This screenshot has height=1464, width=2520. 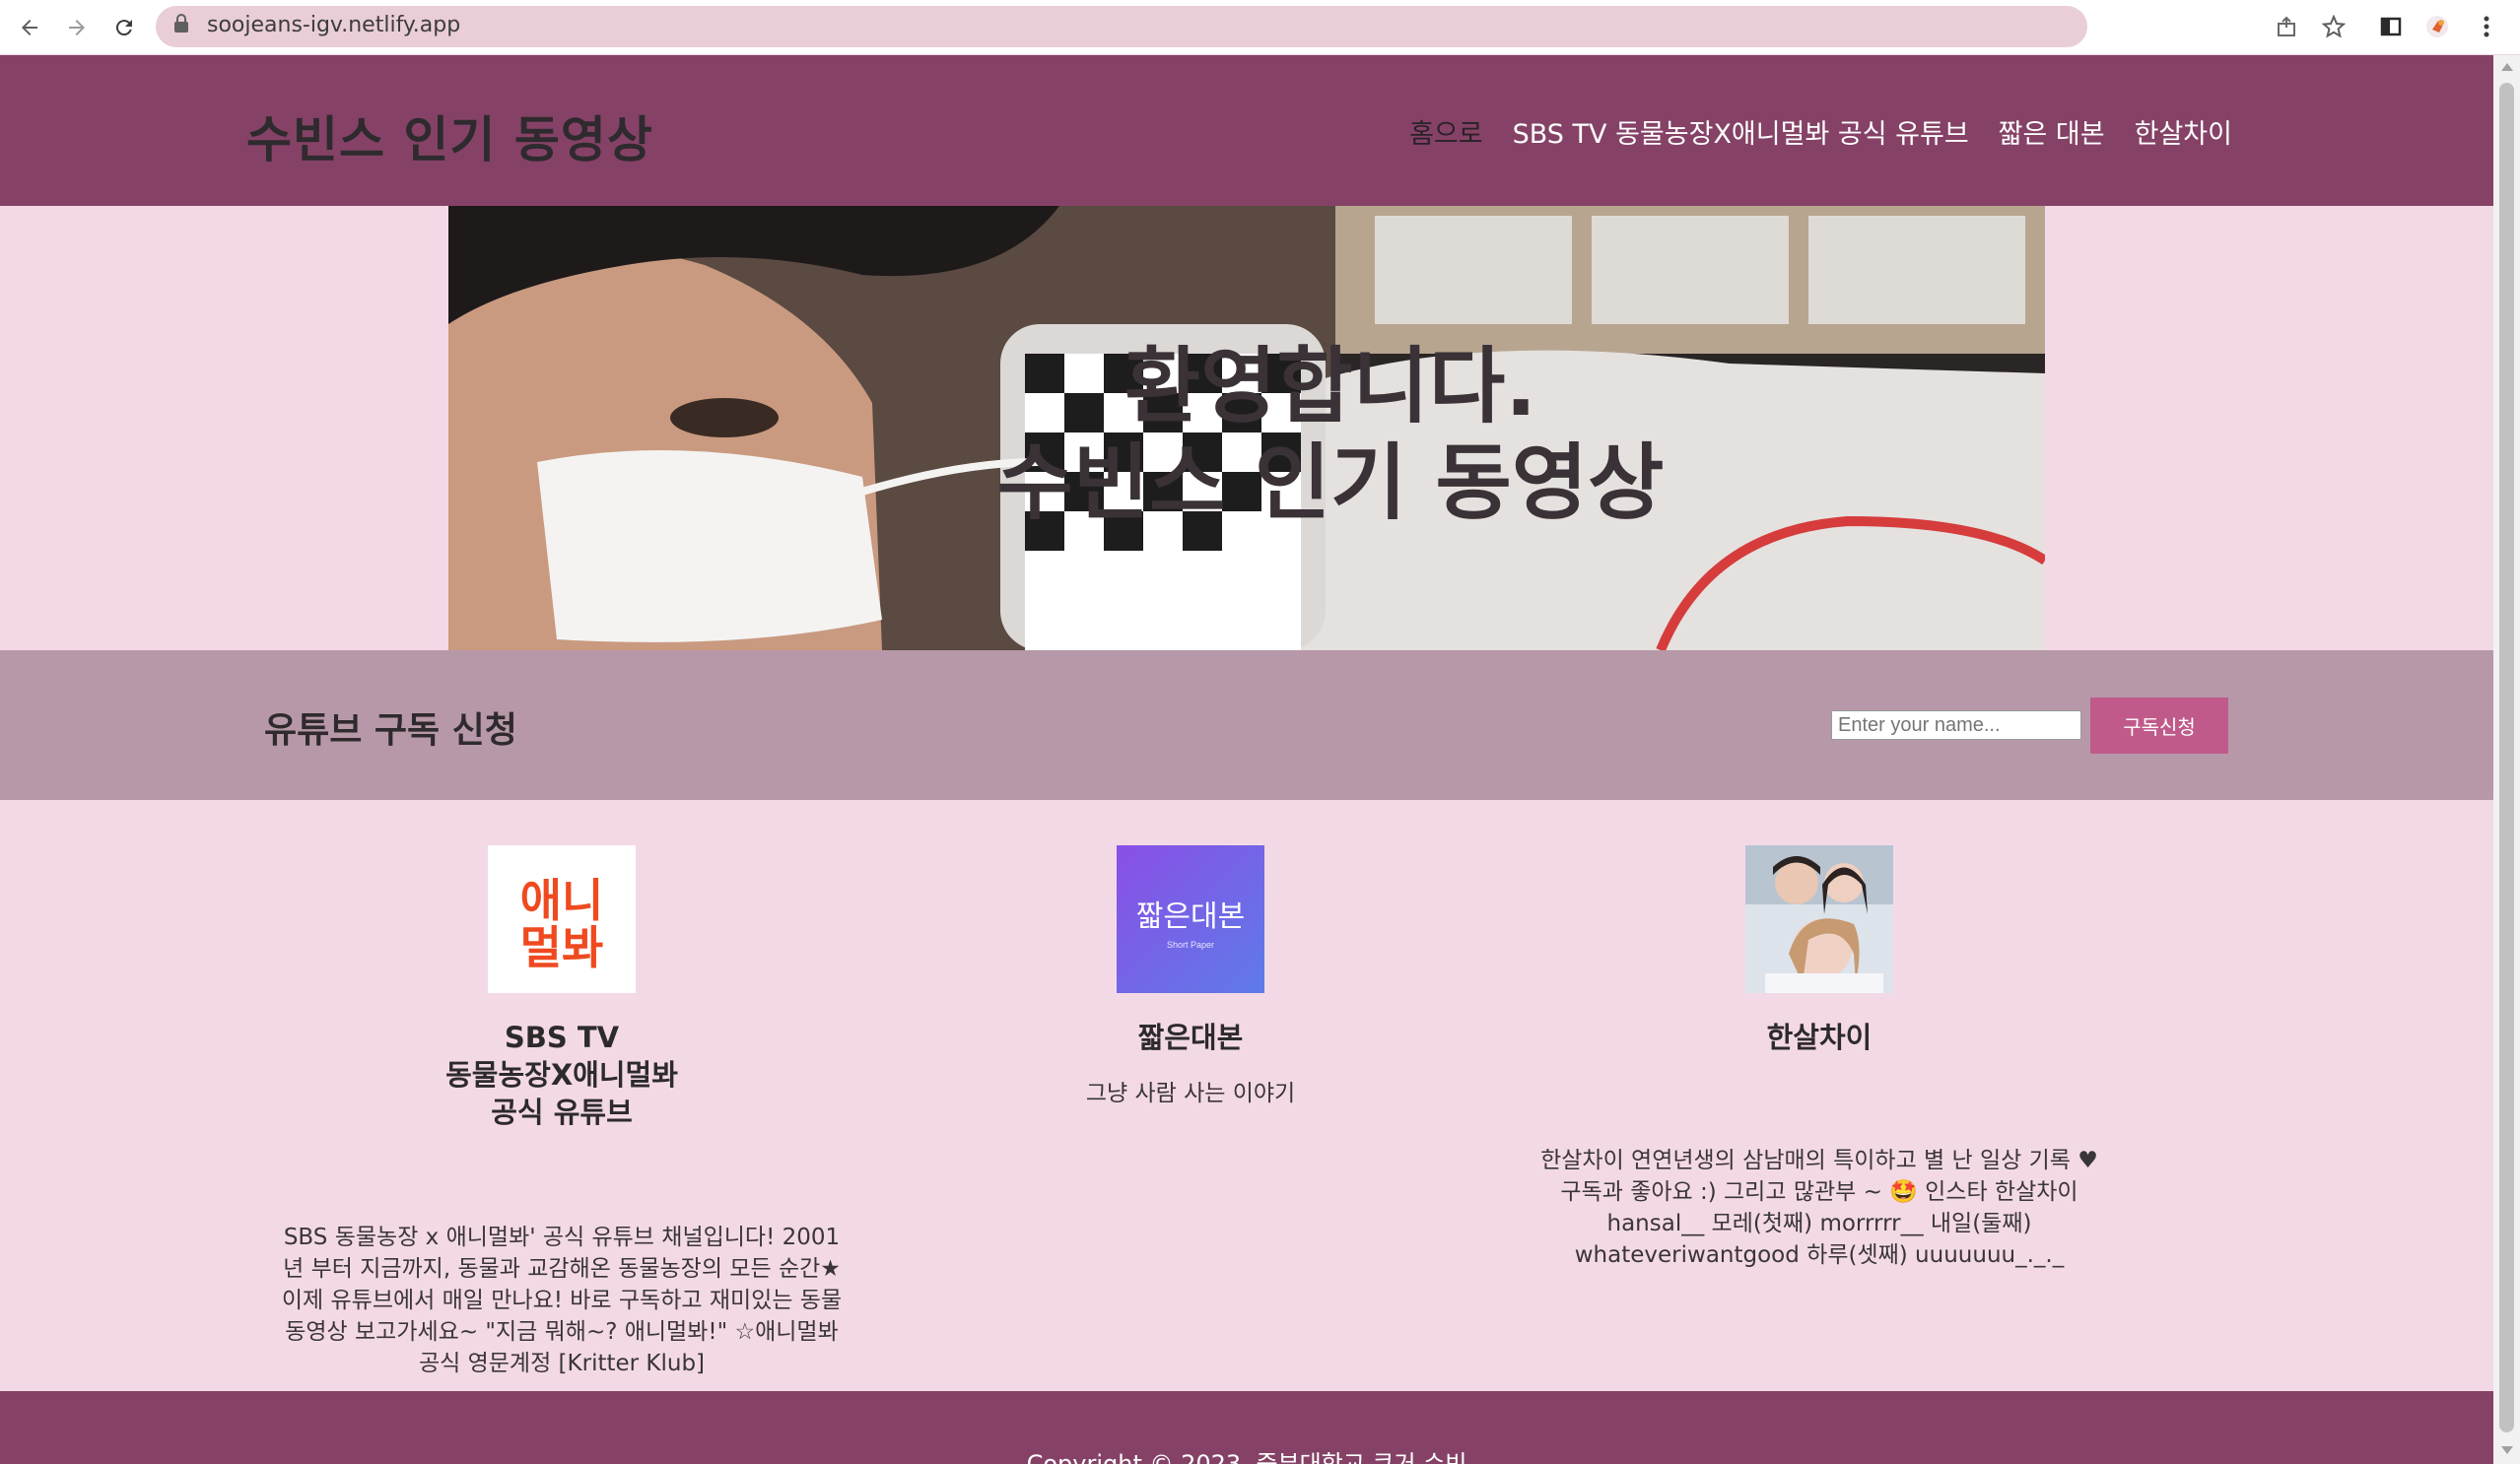 I want to click on back-arrow-icon, so click(x=29, y=27).